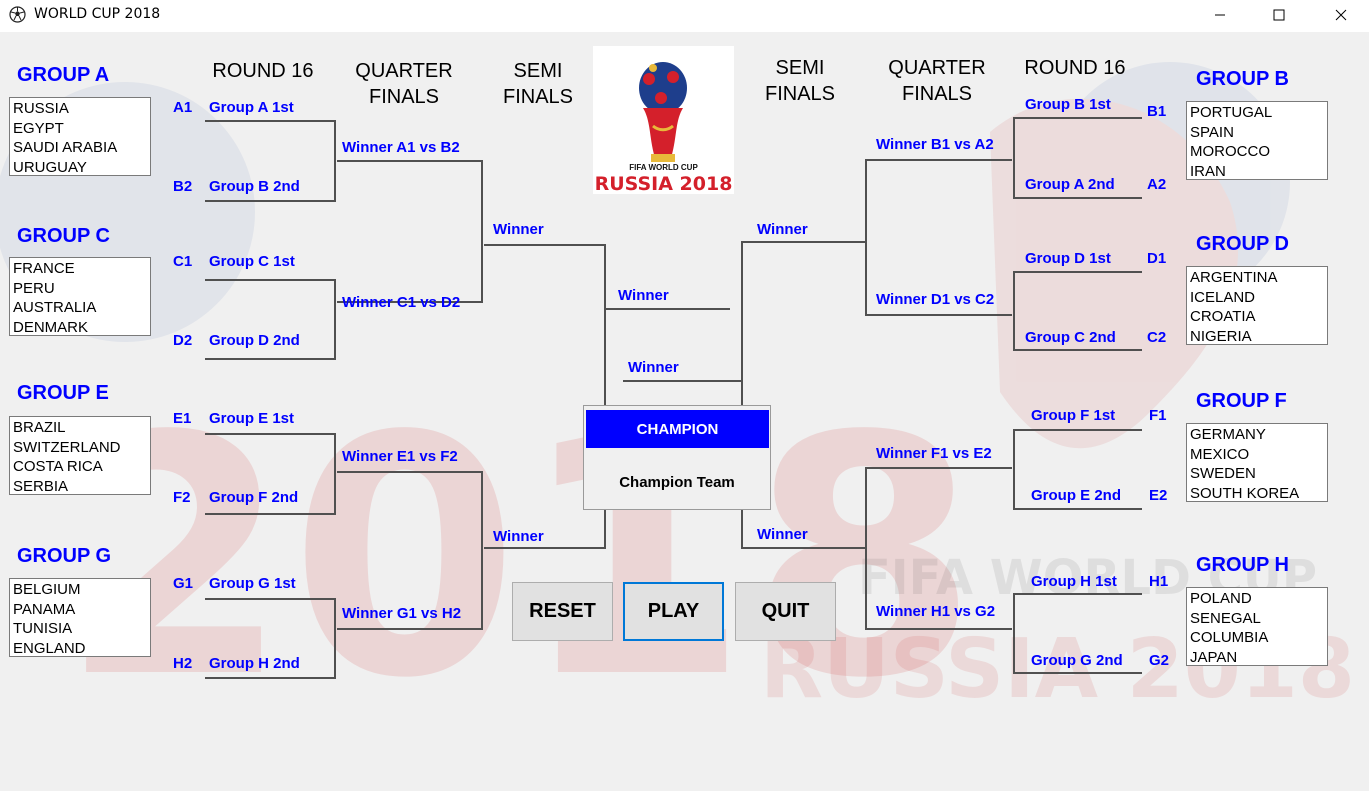 The width and height of the screenshot is (1369, 791). I want to click on slot-code-h1: H1, so click(1159, 581).